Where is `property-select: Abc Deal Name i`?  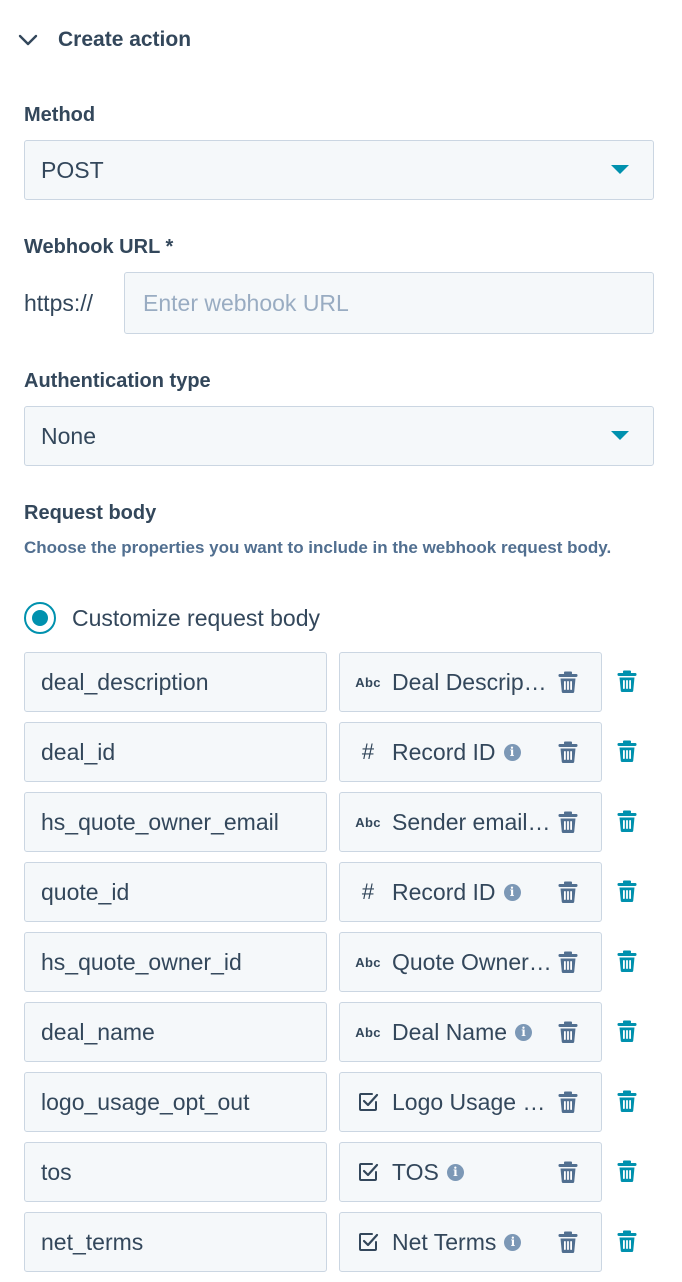 property-select: Abc Deal Name i is located at coordinates (470, 1032).